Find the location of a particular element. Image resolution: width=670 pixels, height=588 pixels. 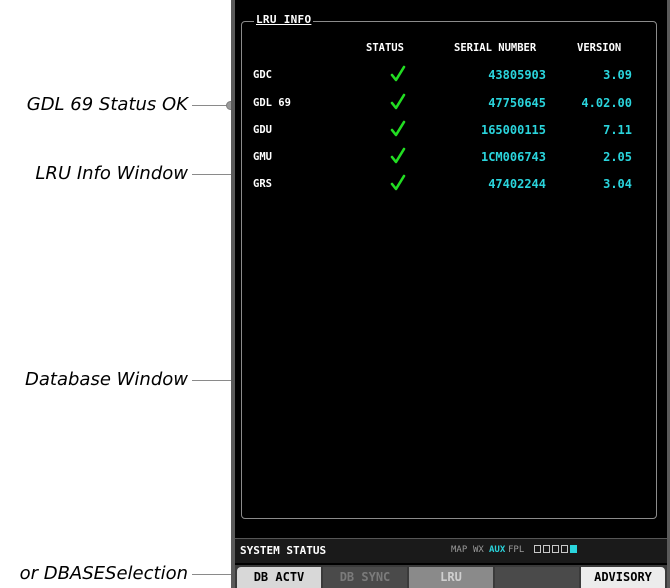

lru-name: GDU is located at coordinates (262, 130).